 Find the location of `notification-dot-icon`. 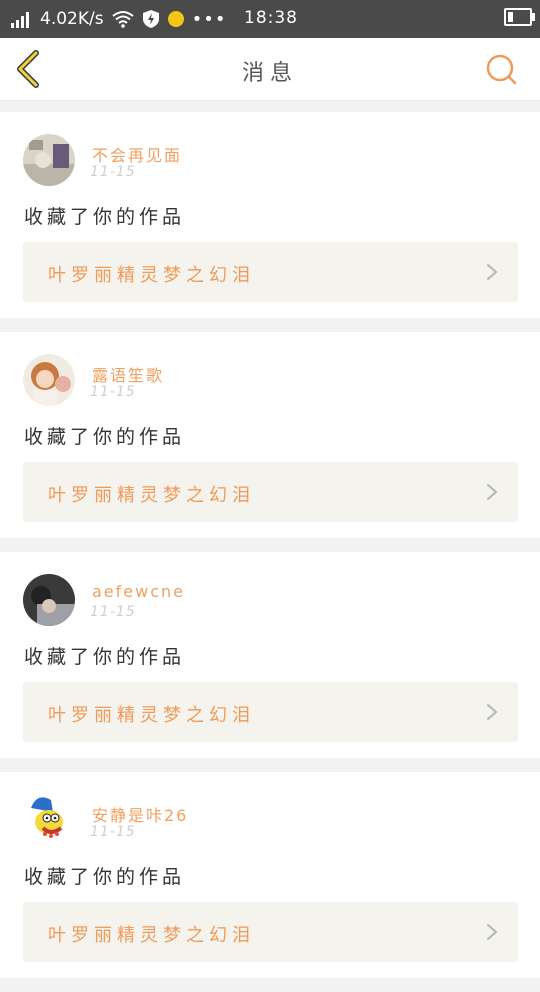

notification-dot-icon is located at coordinates (175, 19).